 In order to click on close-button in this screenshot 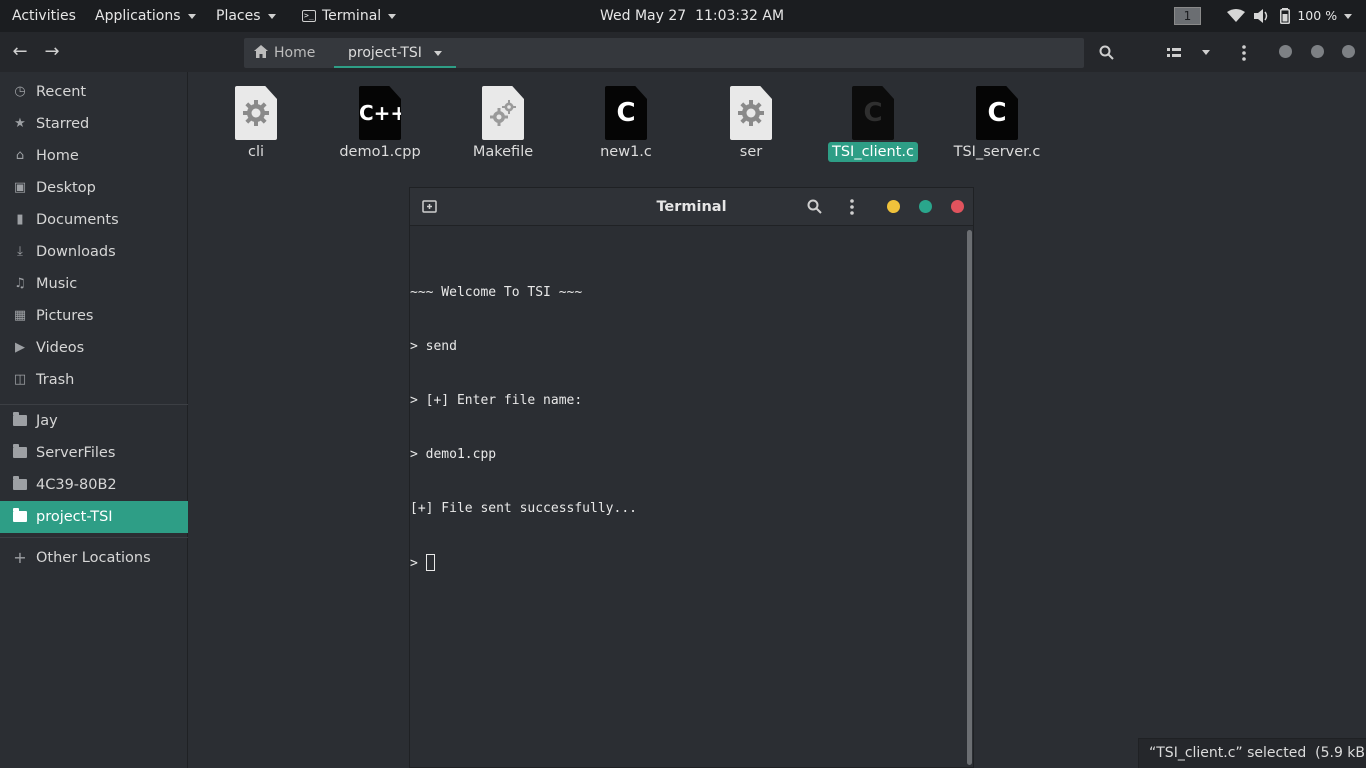, I will do `click(1348, 51)`.